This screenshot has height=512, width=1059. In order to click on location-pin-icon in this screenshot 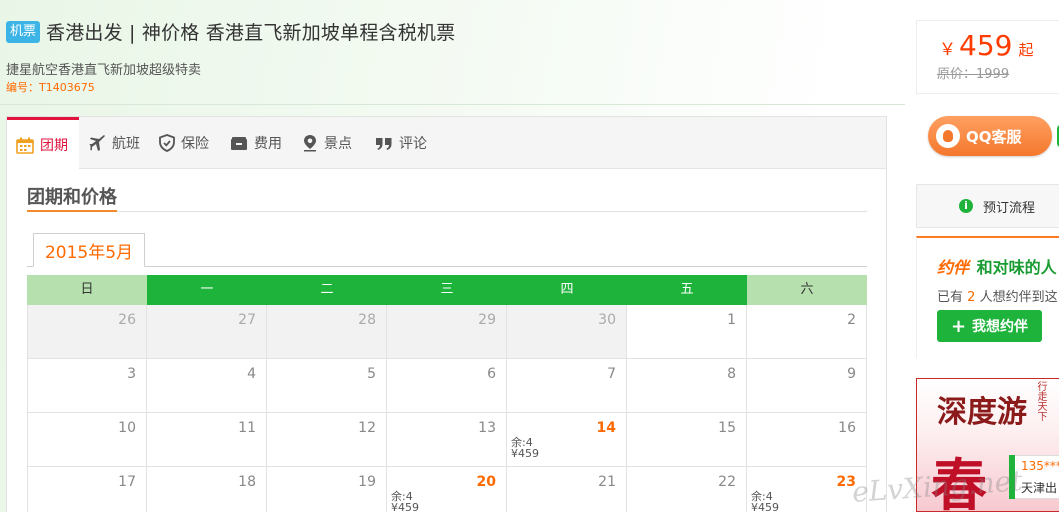, I will do `click(310, 143)`.